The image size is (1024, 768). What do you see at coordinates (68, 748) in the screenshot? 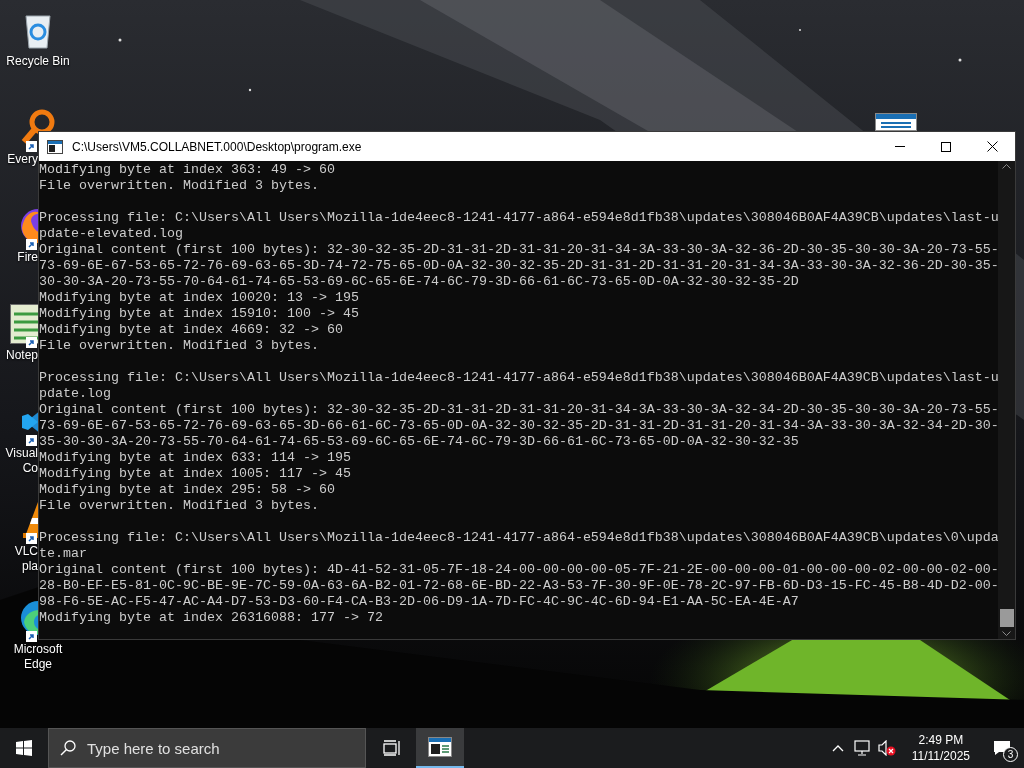
I see `search-icon` at bounding box center [68, 748].